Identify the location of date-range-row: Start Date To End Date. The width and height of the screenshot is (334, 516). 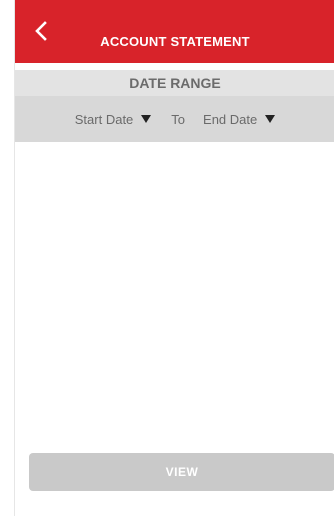
(174, 119).